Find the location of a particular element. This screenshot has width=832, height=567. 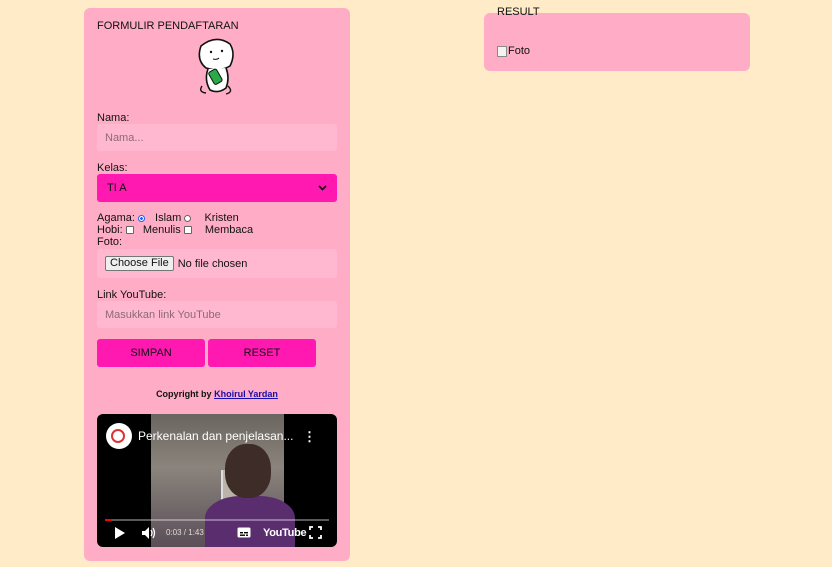

author-link: Khoirul Yardan is located at coordinates (246, 394).